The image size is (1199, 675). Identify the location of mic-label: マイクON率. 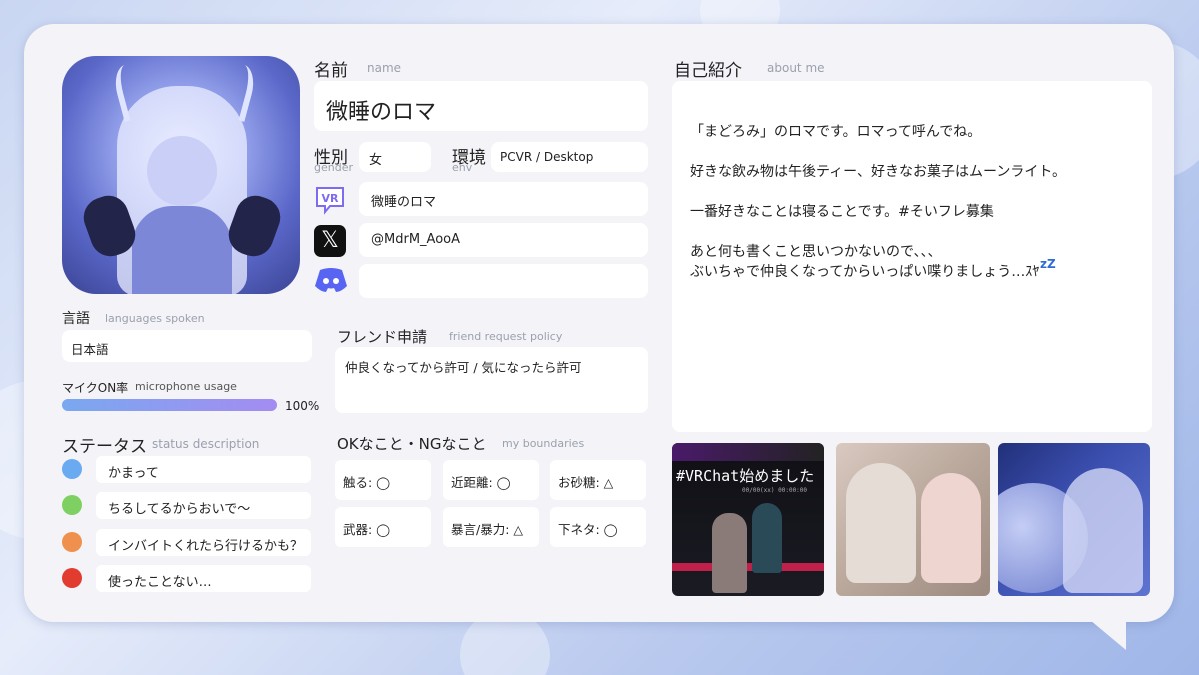
(95, 388).